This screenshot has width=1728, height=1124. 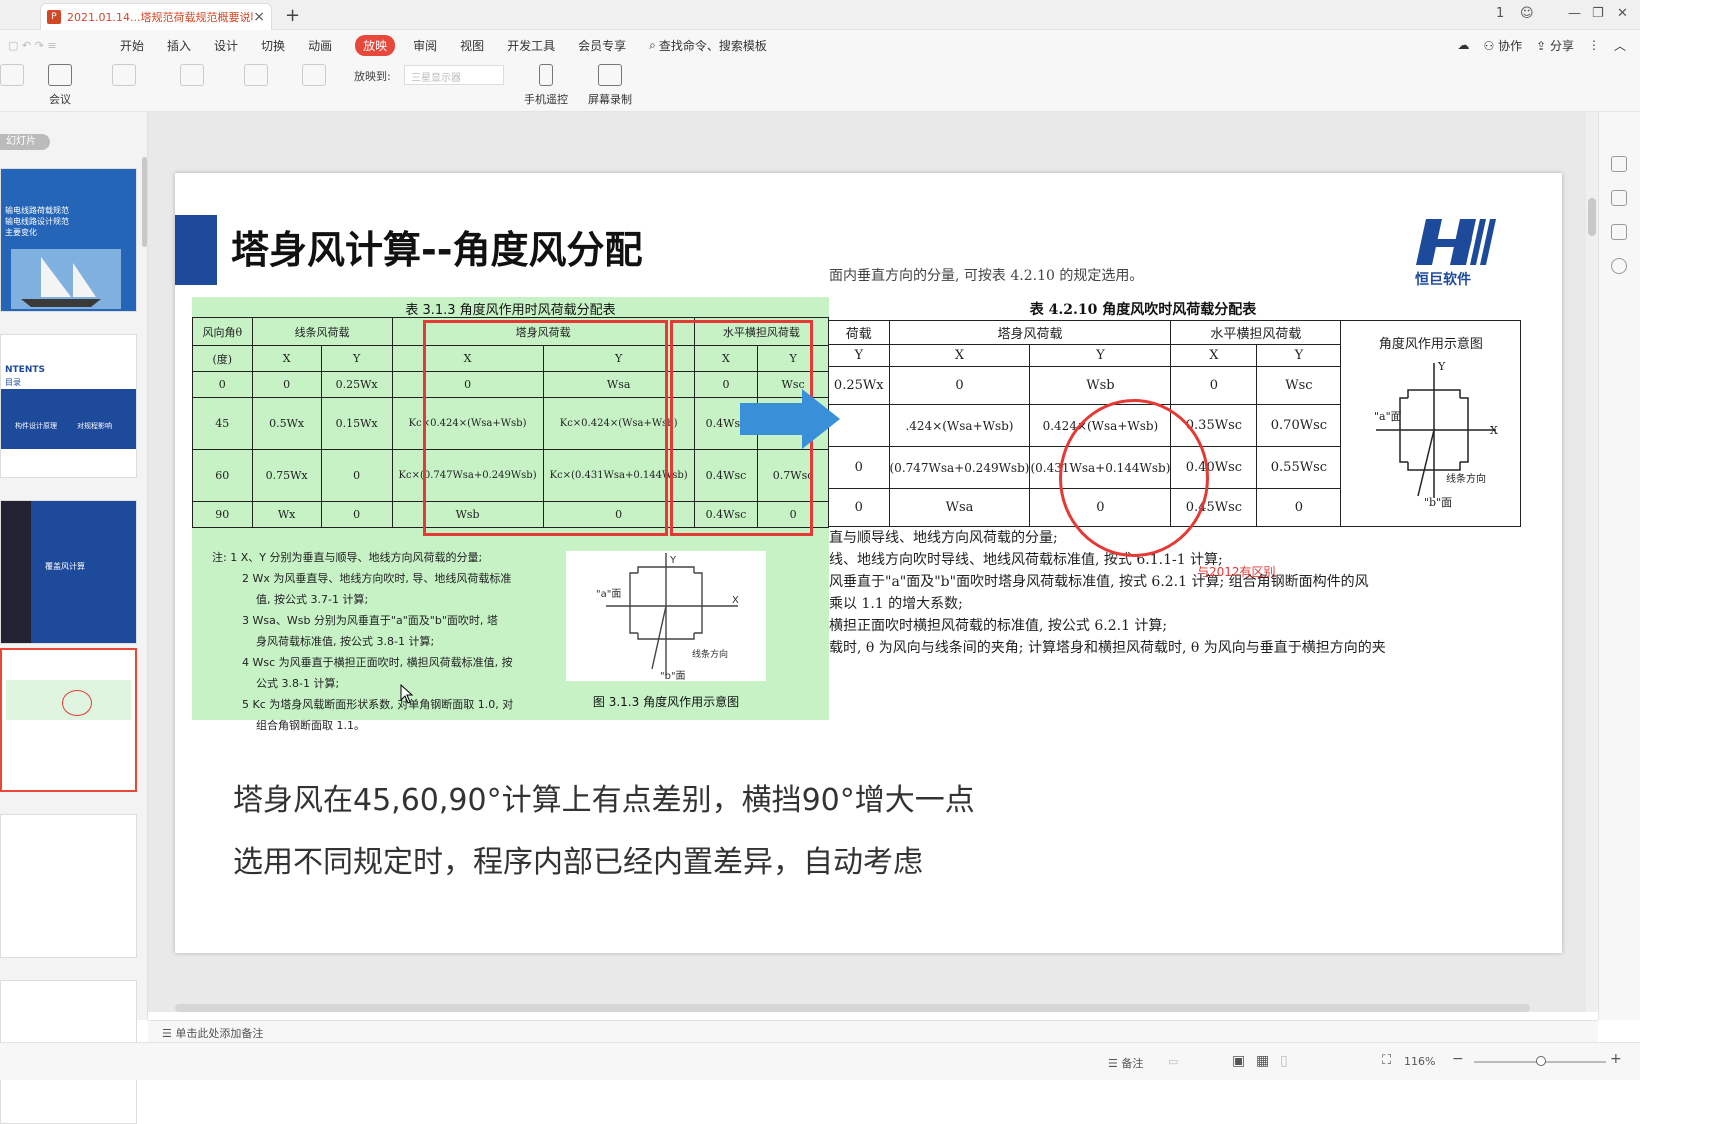 What do you see at coordinates (1620, 45) in the screenshot?
I see `collapse-ribbon-icon: ︿` at bounding box center [1620, 45].